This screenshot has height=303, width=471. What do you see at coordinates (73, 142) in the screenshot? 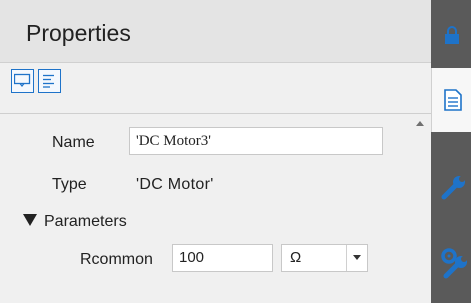
I see `name-label: Name` at bounding box center [73, 142].